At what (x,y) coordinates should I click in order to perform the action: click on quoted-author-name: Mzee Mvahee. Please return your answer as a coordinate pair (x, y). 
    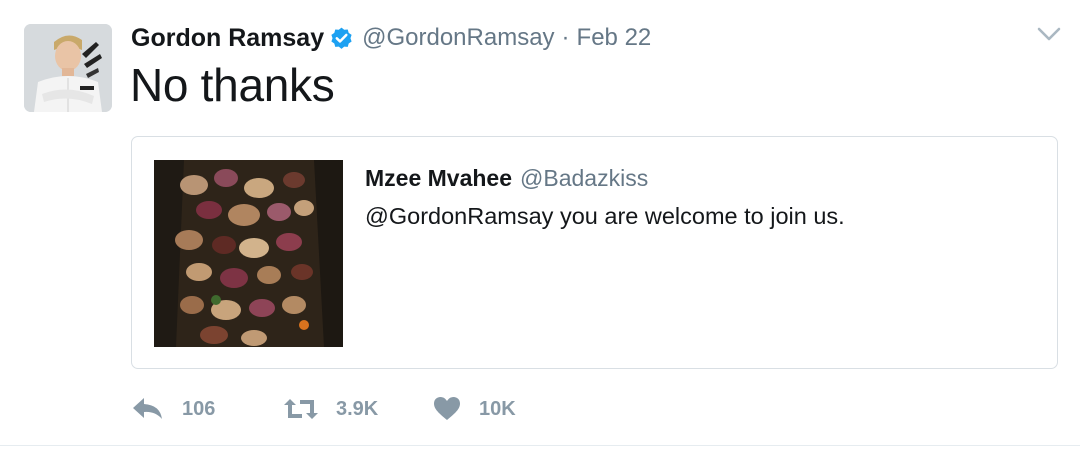
    Looking at the image, I should click on (438, 178).